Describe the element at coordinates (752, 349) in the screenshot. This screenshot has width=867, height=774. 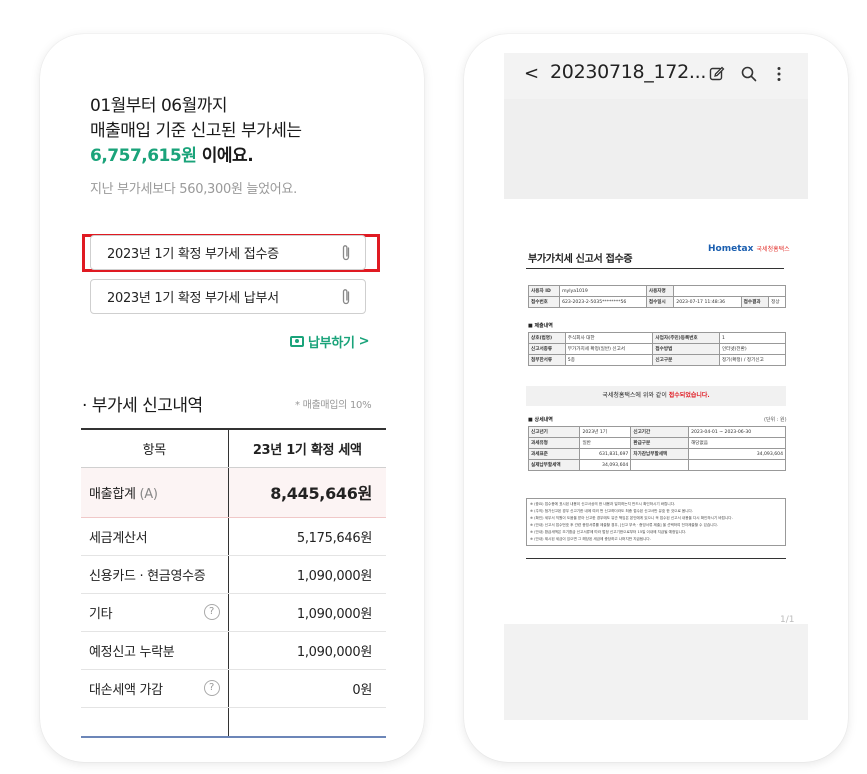
I see `doc-cell: 인터넷(전환)` at that location.